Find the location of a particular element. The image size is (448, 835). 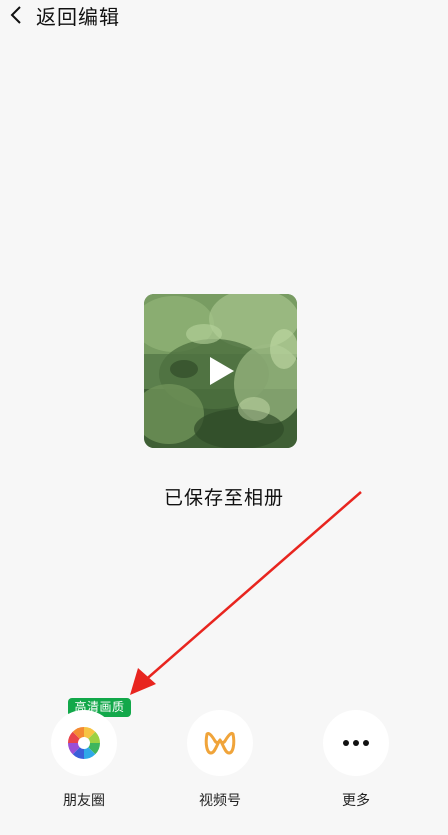

top-bar: 返回编辑 is located at coordinates (224, 15).